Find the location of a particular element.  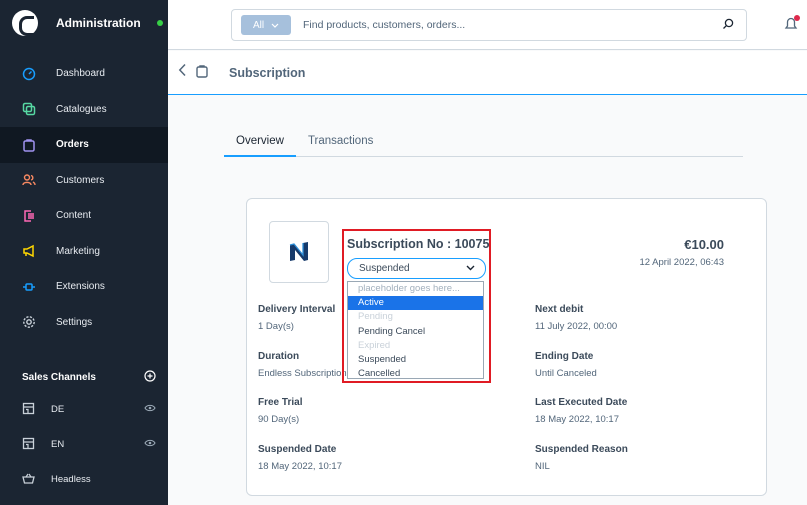

field-value: 11 July 2022, 00:00 is located at coordinates (576, 326).